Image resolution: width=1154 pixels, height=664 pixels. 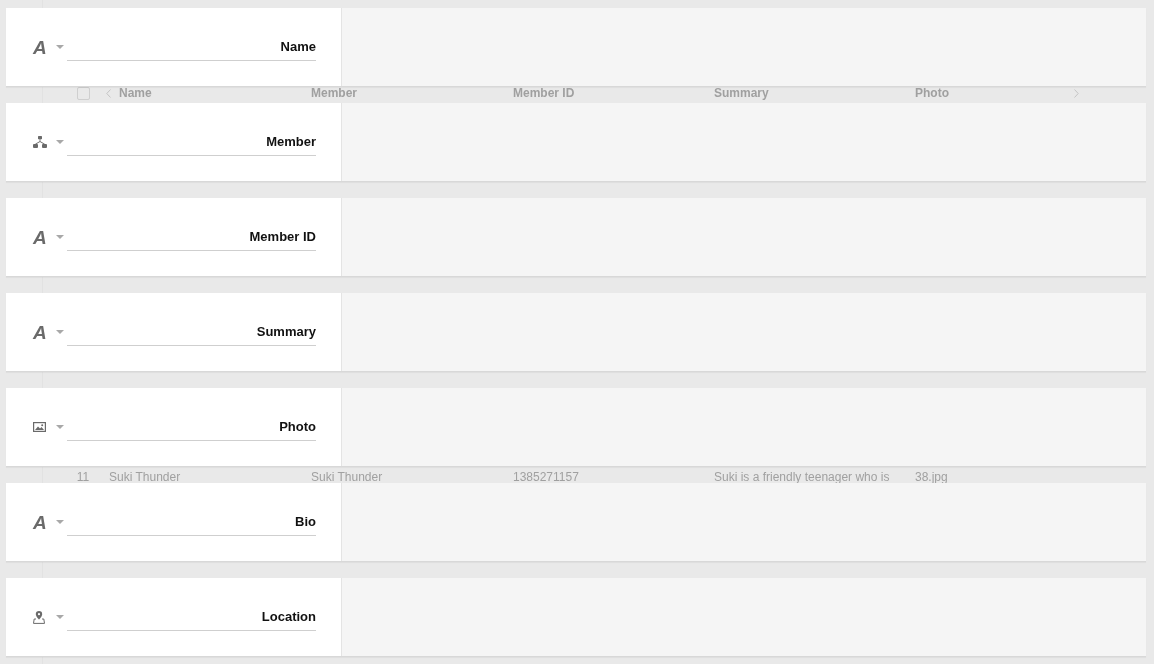 I want to click on column-header: Summary, so click(x=741, y=93).